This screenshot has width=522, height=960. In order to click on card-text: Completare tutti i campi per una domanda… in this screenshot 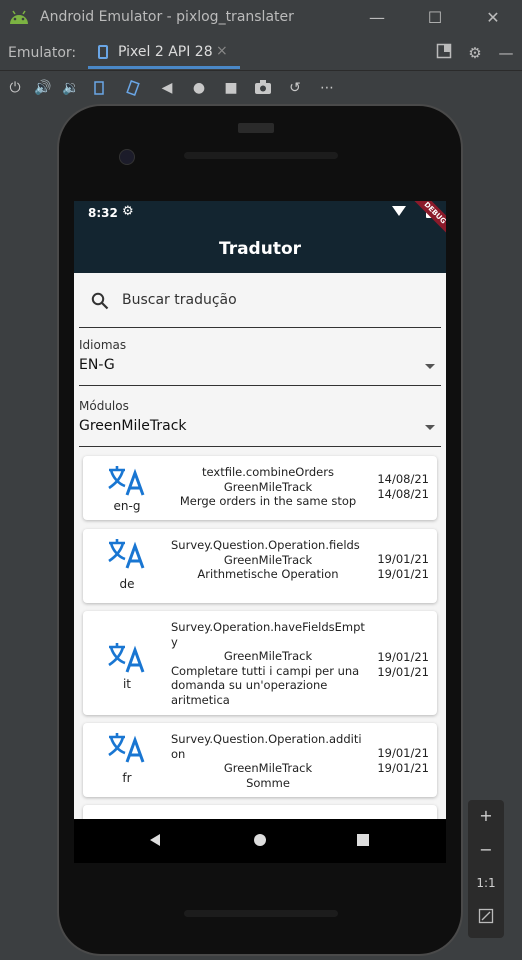, I will do `click(265, 685)`.